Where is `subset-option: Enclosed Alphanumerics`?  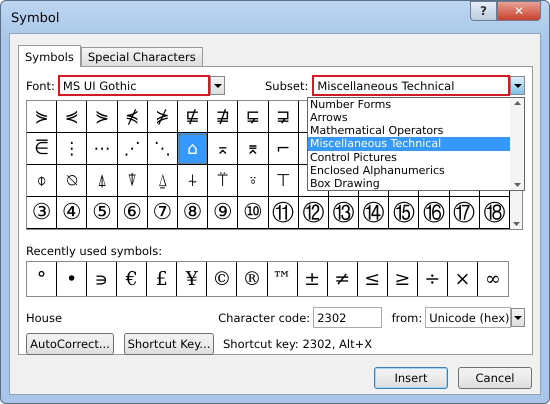
subset-option: Enclosed Alphanumerics is located at coordinates (409, 170).